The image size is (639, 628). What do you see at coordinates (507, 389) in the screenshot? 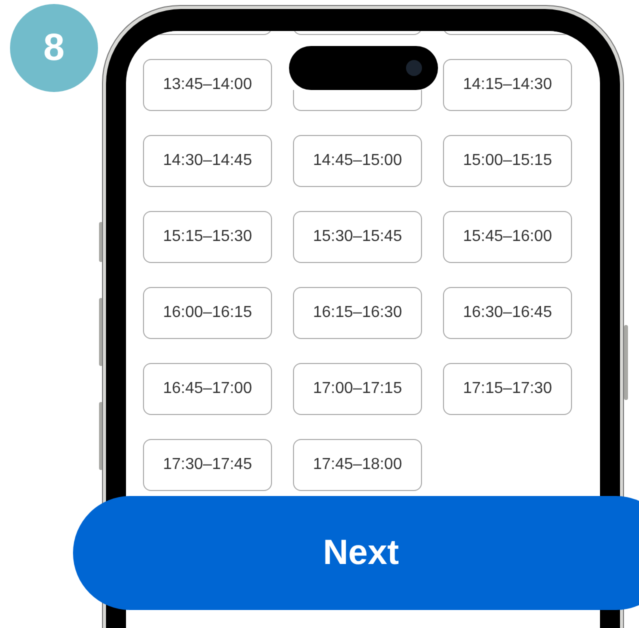
I see `time-slot: 17:15–17:30` at bounding box center [507, 389].